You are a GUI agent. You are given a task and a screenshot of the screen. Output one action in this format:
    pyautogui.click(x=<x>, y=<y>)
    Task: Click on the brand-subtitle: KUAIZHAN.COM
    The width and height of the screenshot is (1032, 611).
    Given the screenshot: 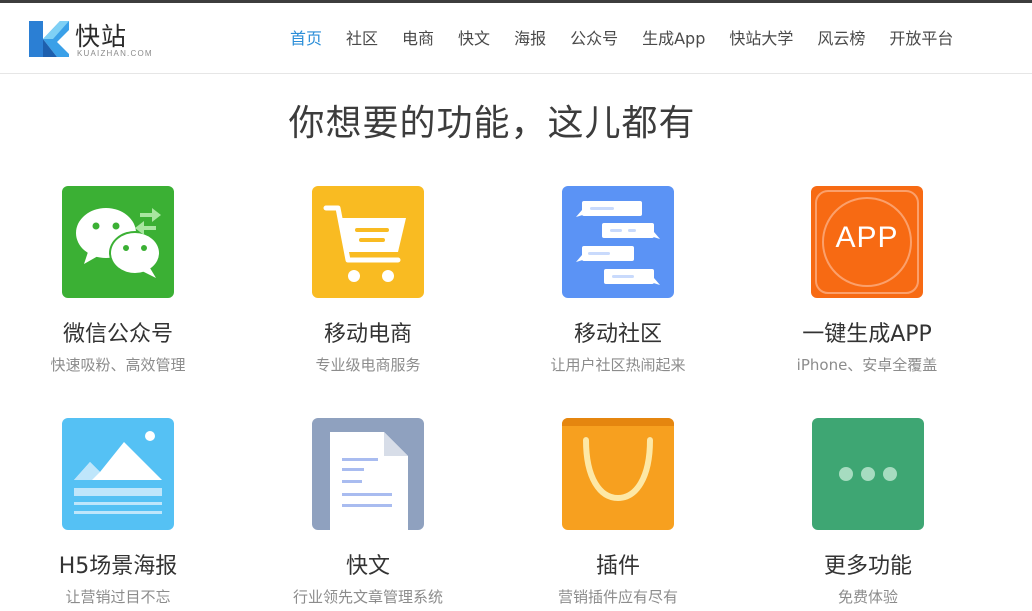 What is the action you would take?
    pyautogui.click(x=115, y=53)
    